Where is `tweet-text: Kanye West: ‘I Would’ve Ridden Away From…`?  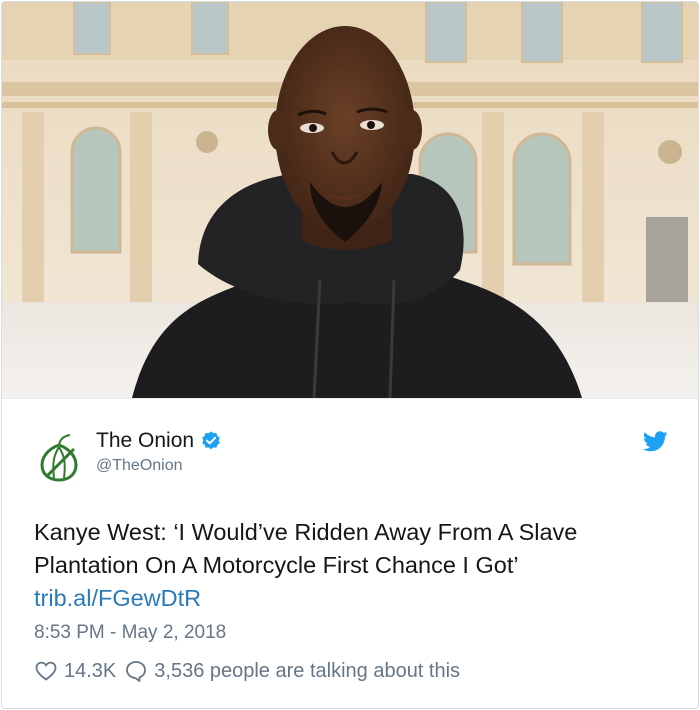
tweet-text: Kanye West: ‘I Would’ve Ridden Away From… is located at coordinates (306, 548).